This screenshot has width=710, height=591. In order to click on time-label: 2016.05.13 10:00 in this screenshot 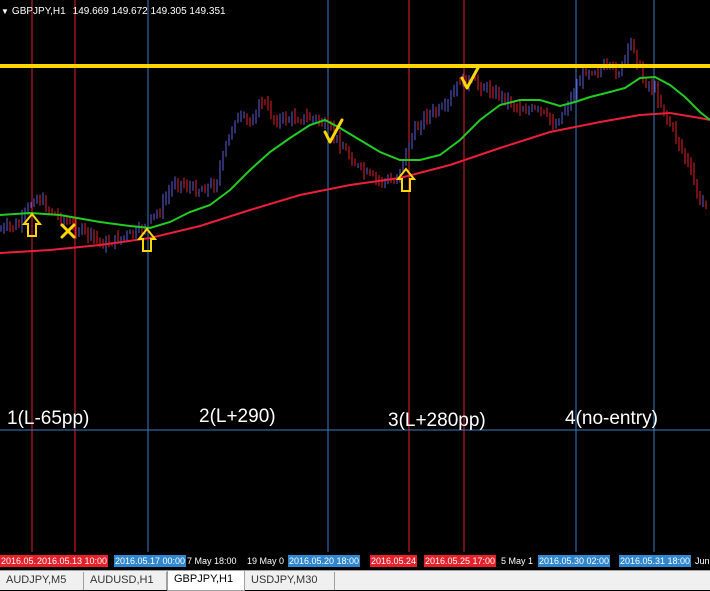, I will do `click(72, 561)`.